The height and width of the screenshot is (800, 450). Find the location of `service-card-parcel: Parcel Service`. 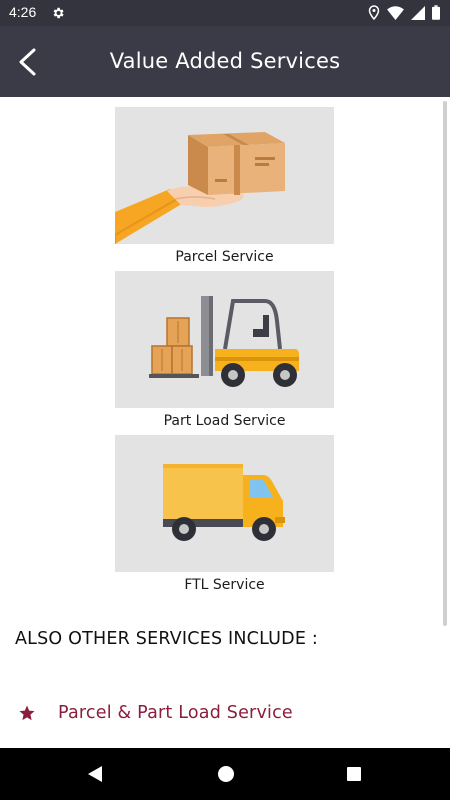

service-card-parcel: Parcel Service is located at coordinates (224, 186).